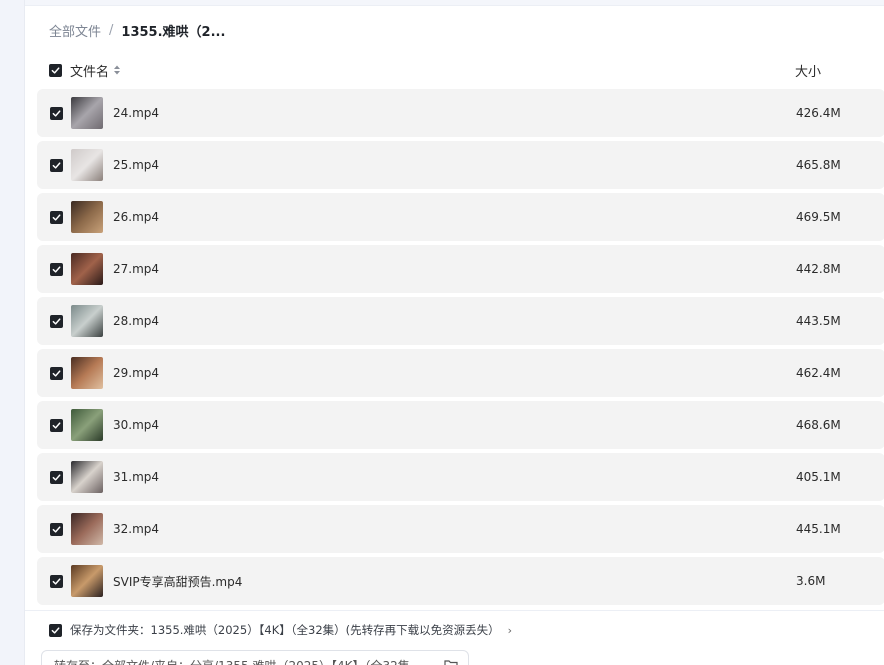  I want to click on file-name: 32.mp4, so click(136, 529).